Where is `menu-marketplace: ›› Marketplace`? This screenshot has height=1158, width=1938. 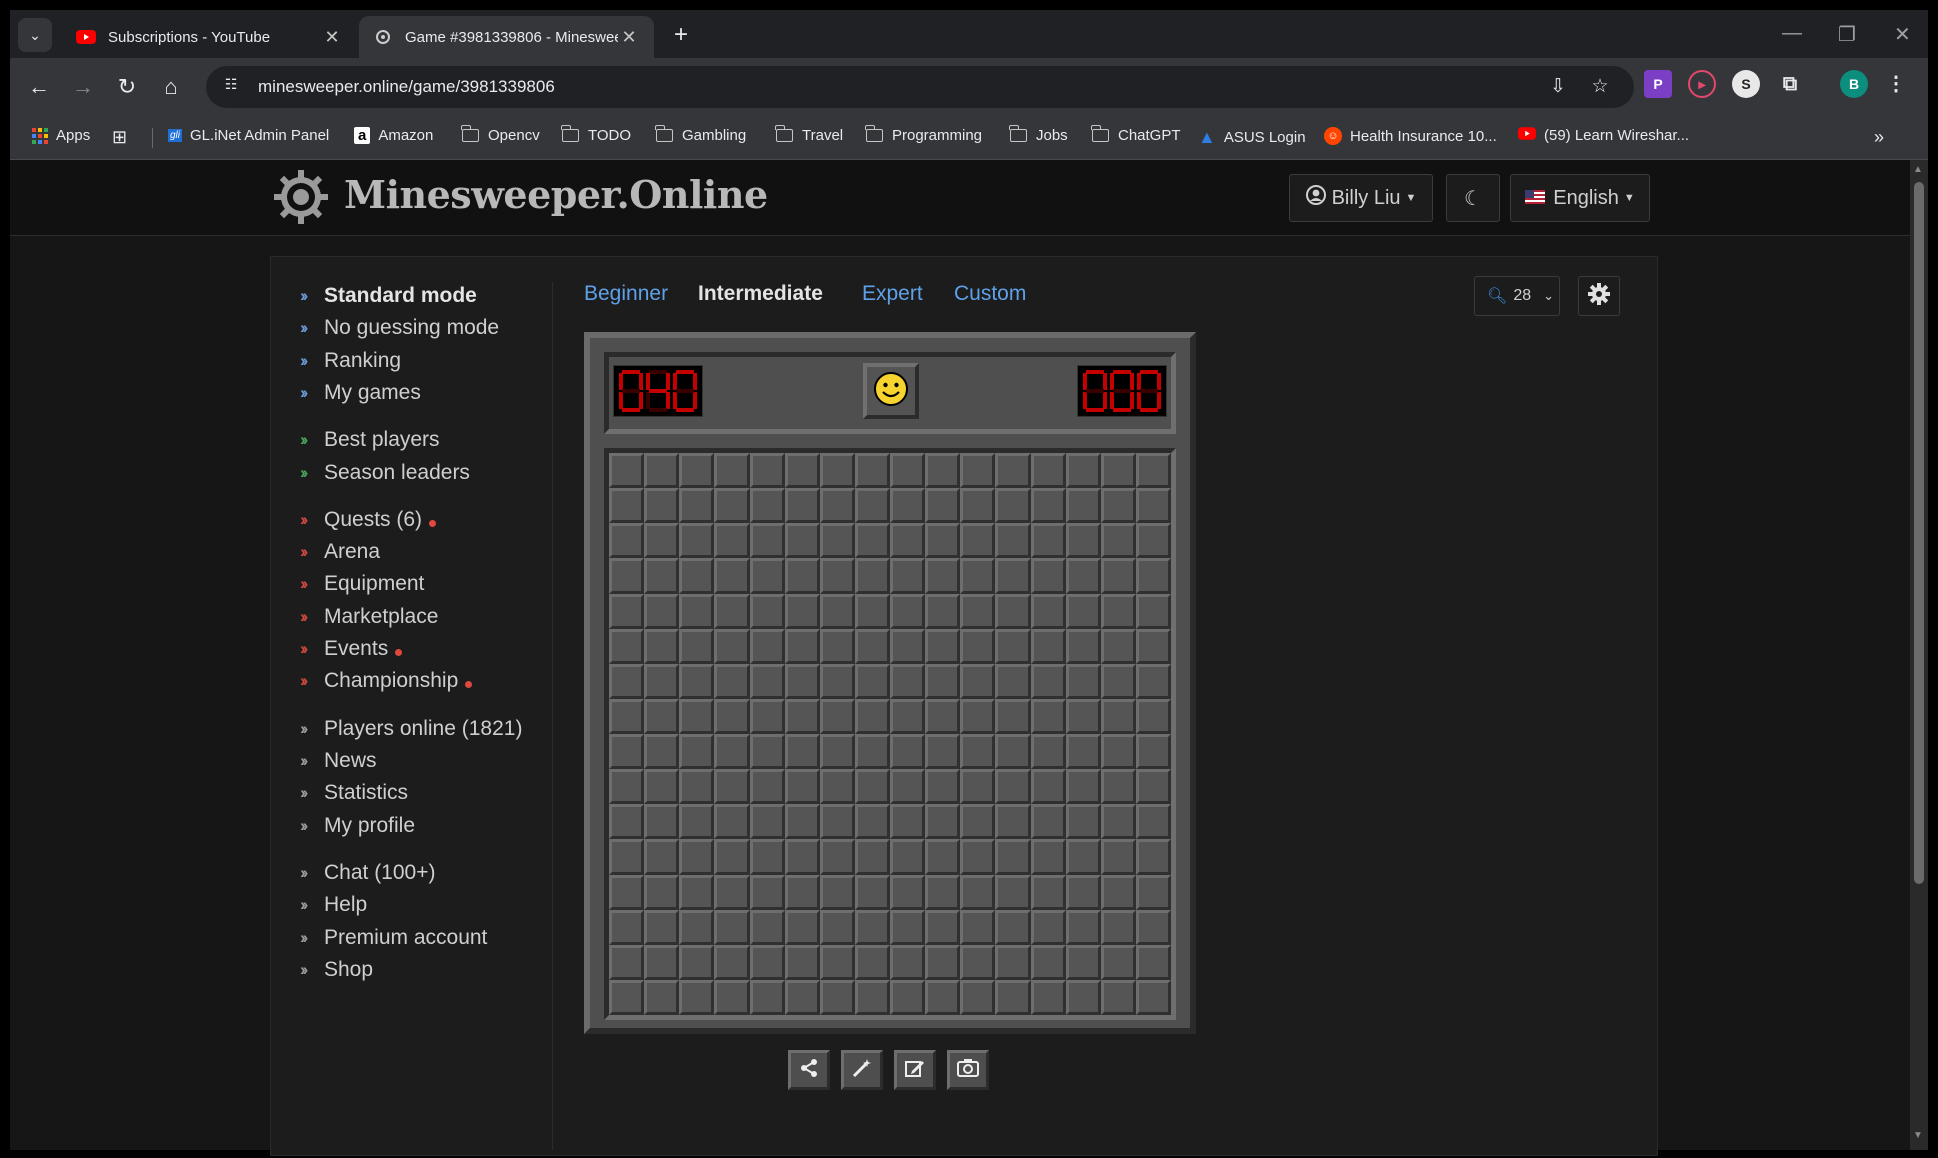
menu-marketplace: ›› Marketplace is located at coordinates (369, 617).